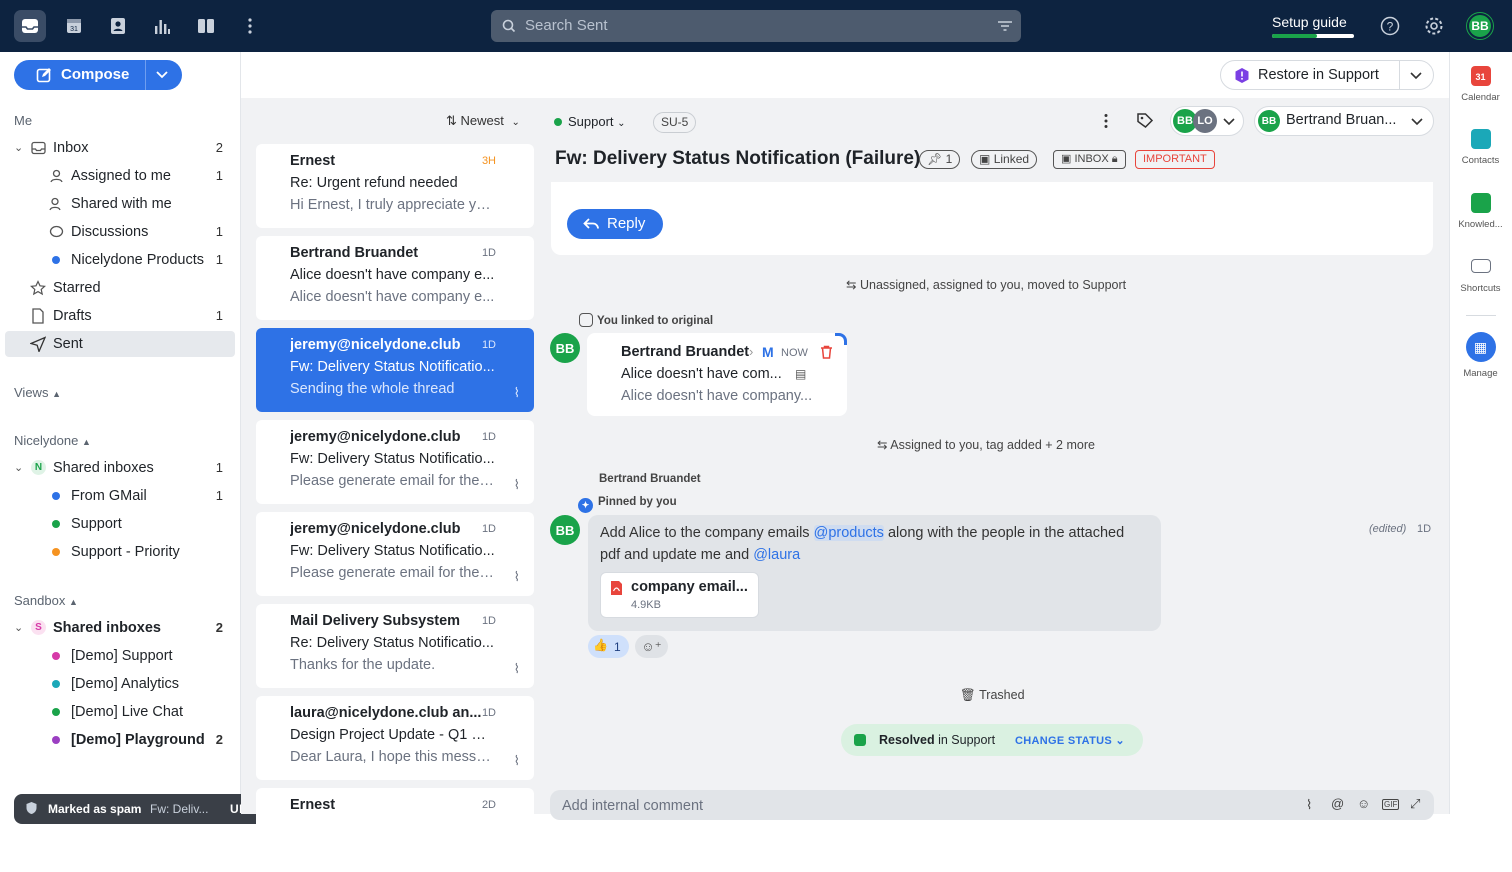  I want to click on more-icon, so click(250, 26).